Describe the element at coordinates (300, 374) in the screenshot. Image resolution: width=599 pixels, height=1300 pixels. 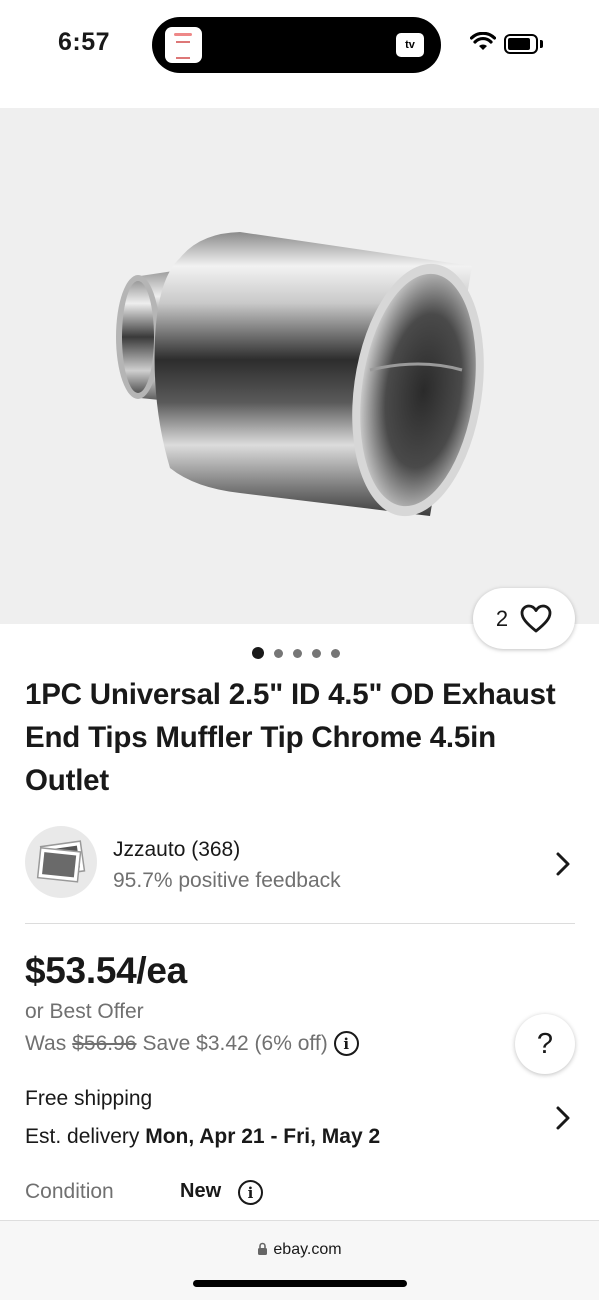
I see `product-photo-exhaust-tip` at that location.